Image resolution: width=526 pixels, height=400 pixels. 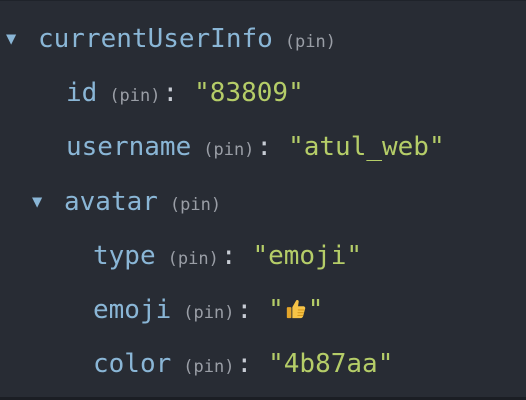 What do you see at coordinates (315, 310) in the screenshot?
I see `emoji-value-close-quote: "` at bounding box center [315, 310].